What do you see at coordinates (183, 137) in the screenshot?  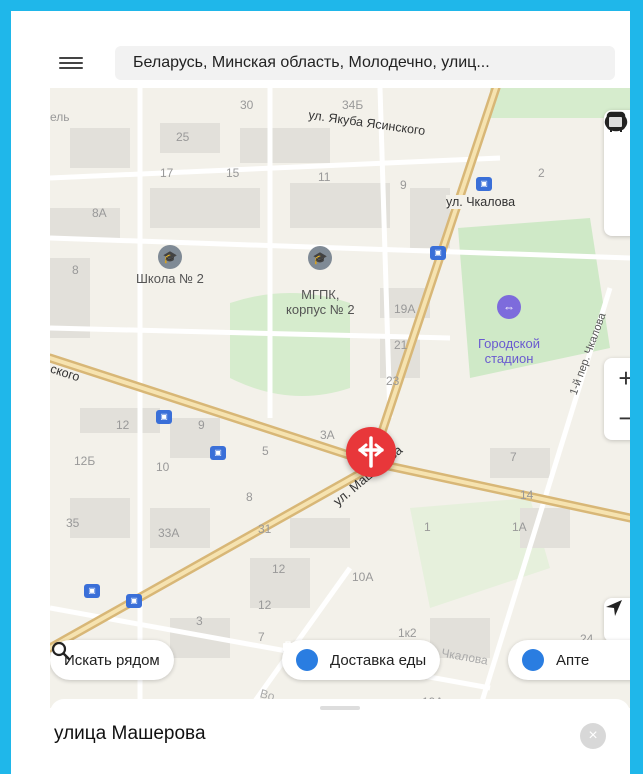 I see `house-number: 25` at bounding box center [183, 137].